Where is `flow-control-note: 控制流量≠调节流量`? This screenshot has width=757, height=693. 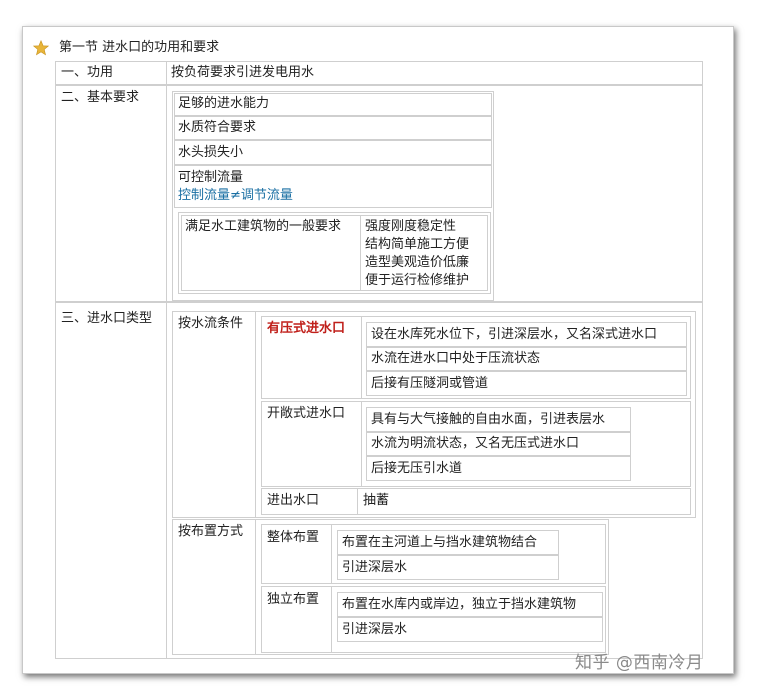 flow-control-note: 控制流量≠调节流量 is located at coordinates (235, 195).